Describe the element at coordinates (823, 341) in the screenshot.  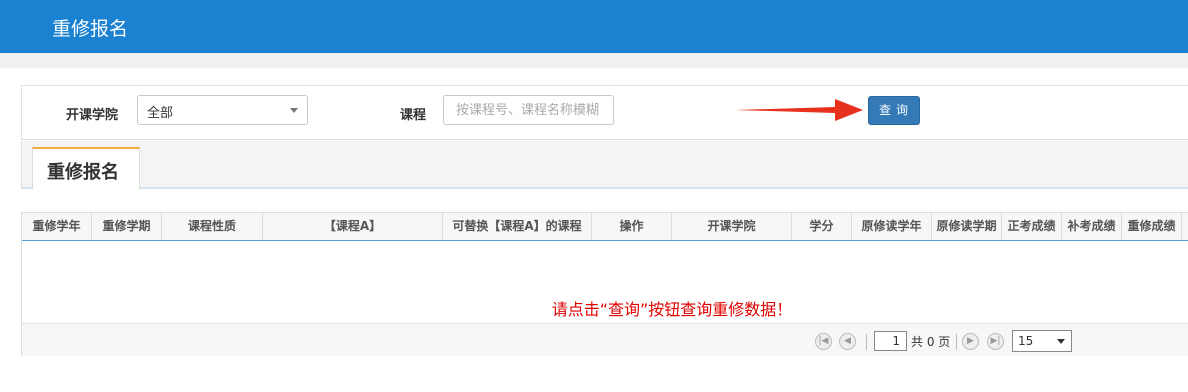
I see `first-page-icon: |◀` at that location.